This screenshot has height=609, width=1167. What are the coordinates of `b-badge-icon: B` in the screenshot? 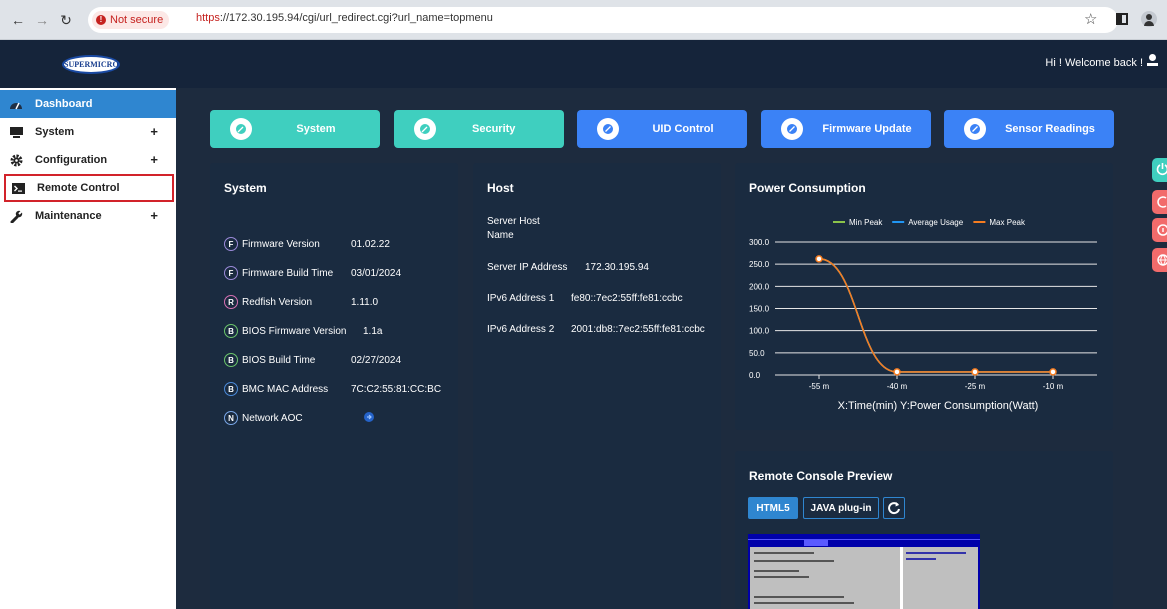 It's located at (231, 389).